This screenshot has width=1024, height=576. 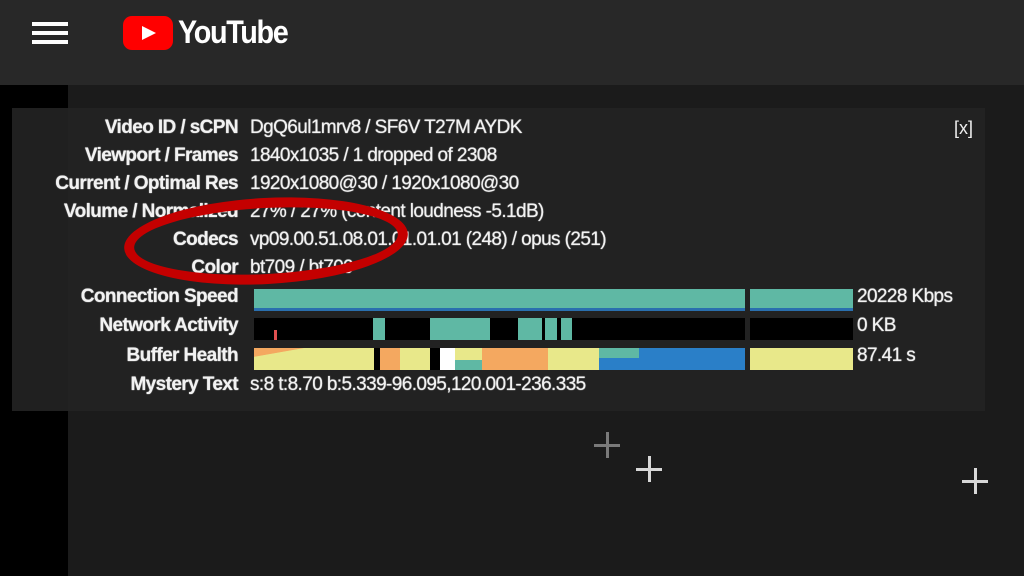 I want to click on stat-value: 0 KB, so click(x=876, y=325).